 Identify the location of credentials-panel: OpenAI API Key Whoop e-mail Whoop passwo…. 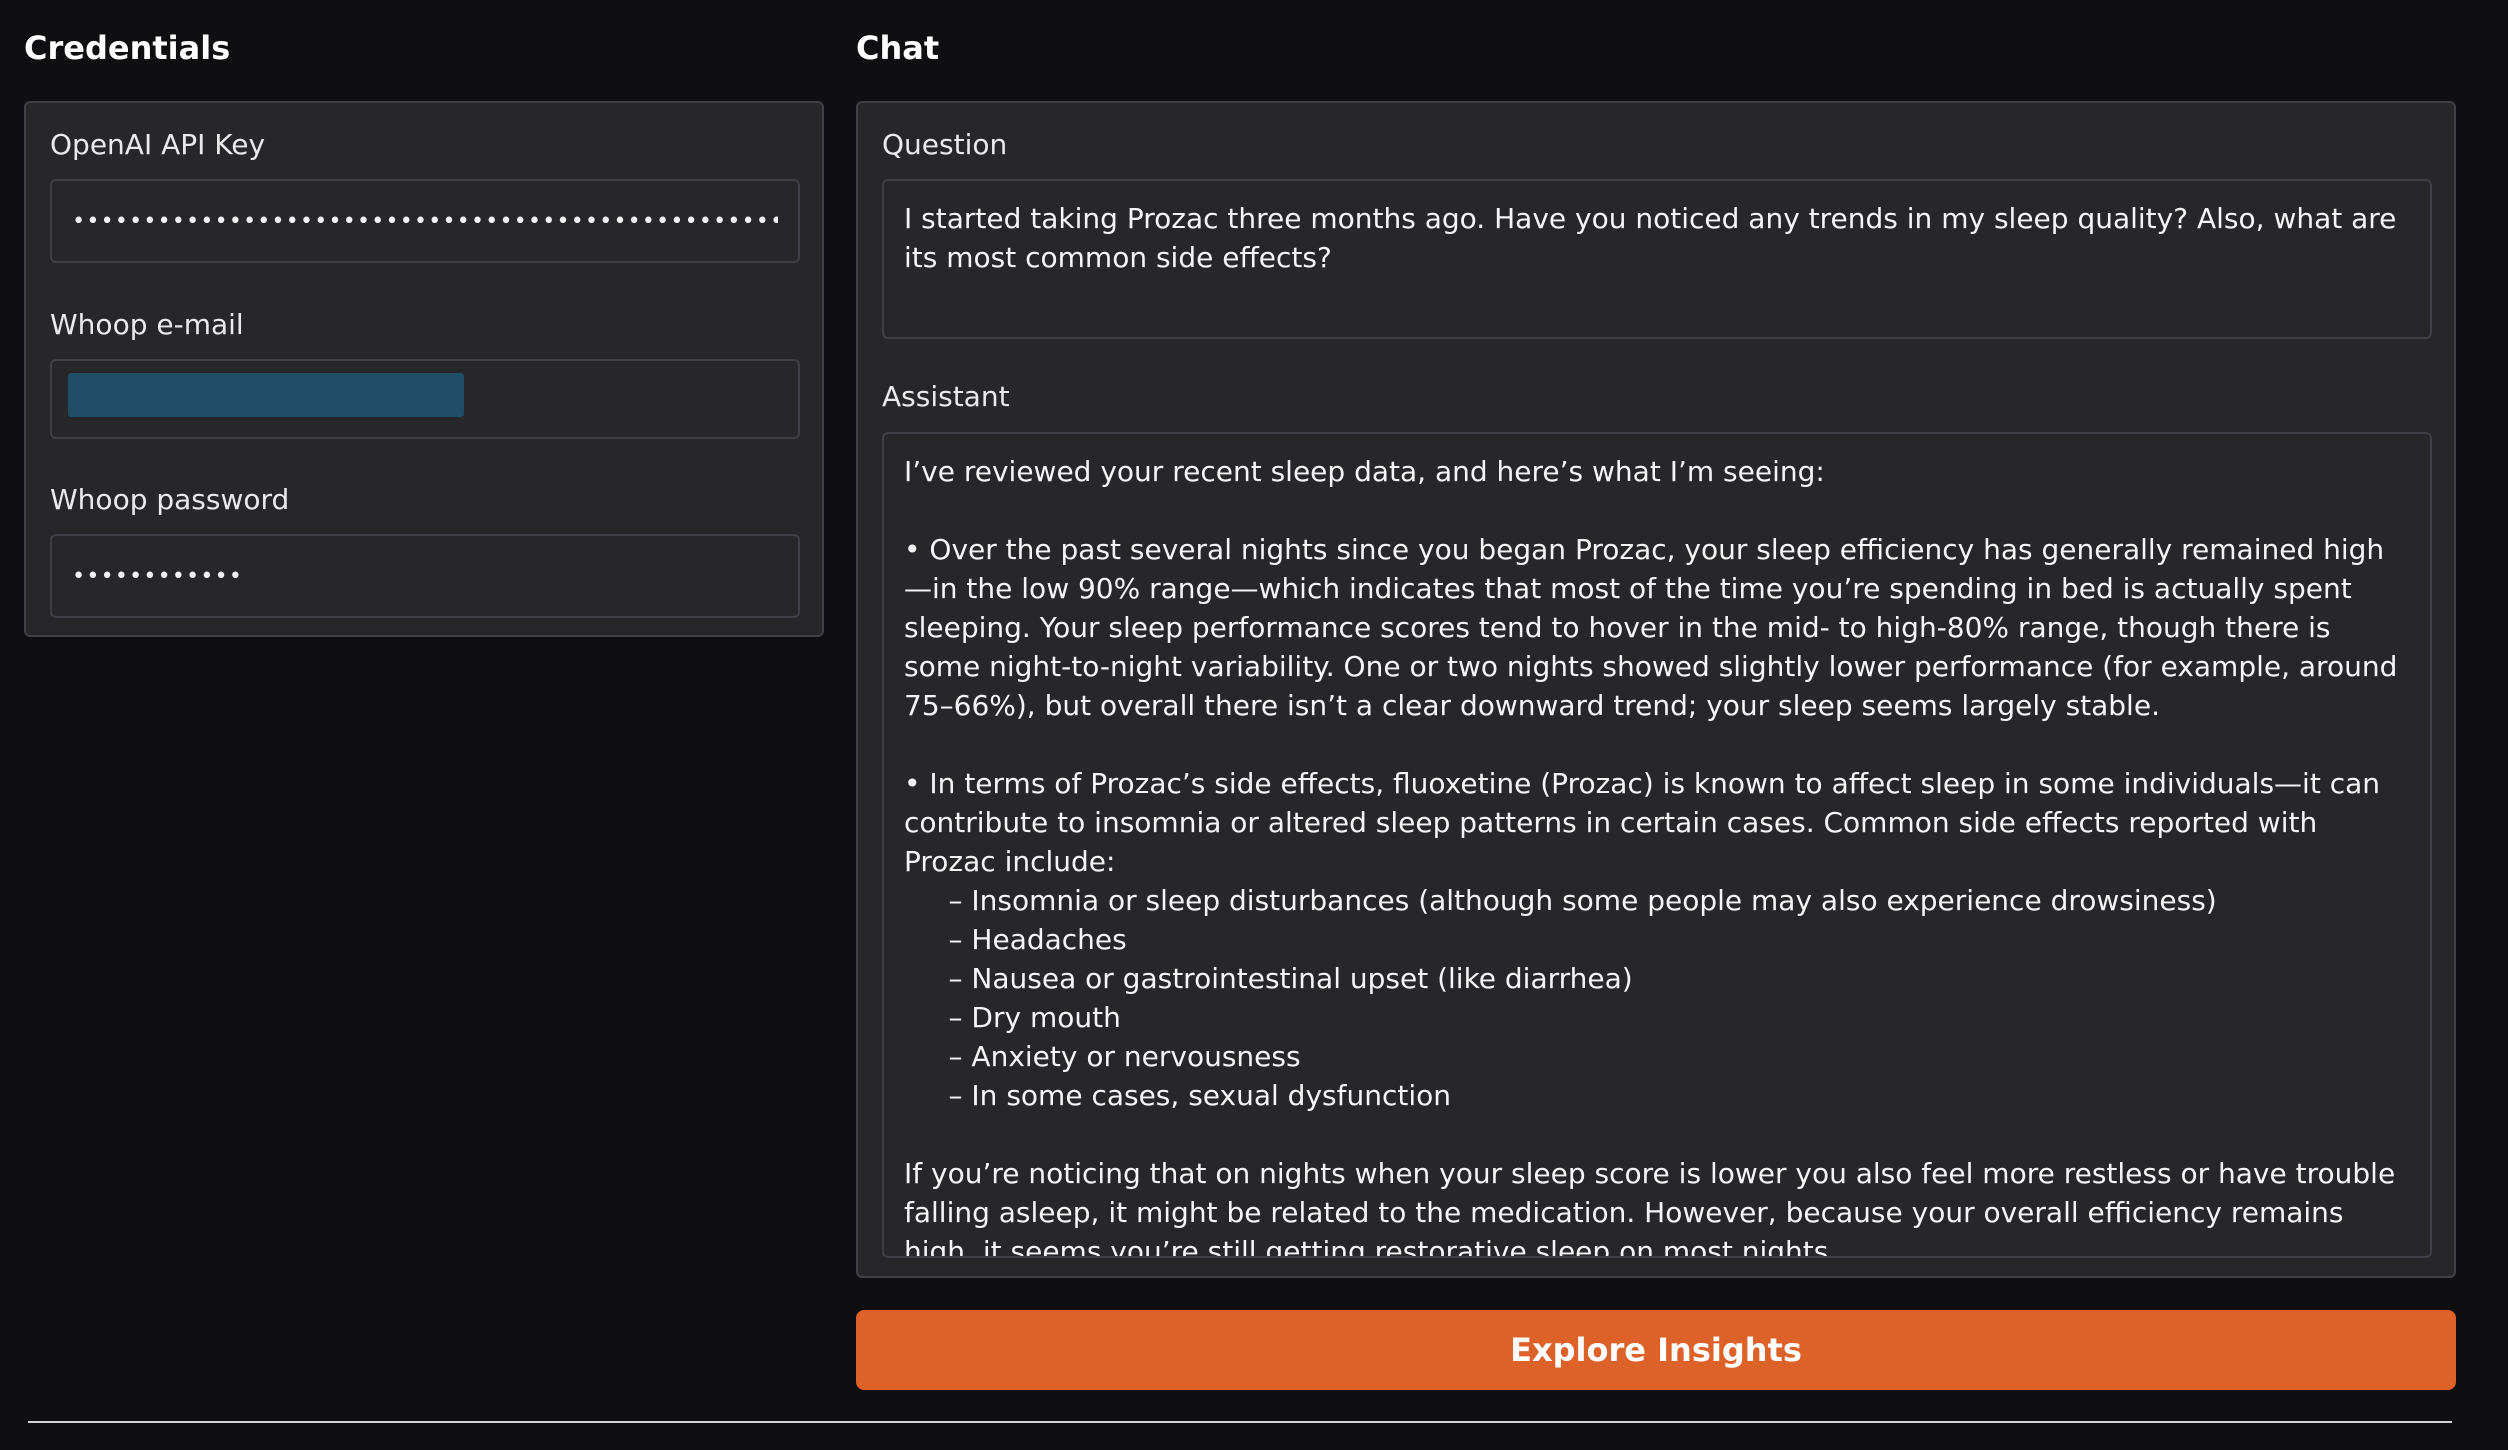
(424, 369).